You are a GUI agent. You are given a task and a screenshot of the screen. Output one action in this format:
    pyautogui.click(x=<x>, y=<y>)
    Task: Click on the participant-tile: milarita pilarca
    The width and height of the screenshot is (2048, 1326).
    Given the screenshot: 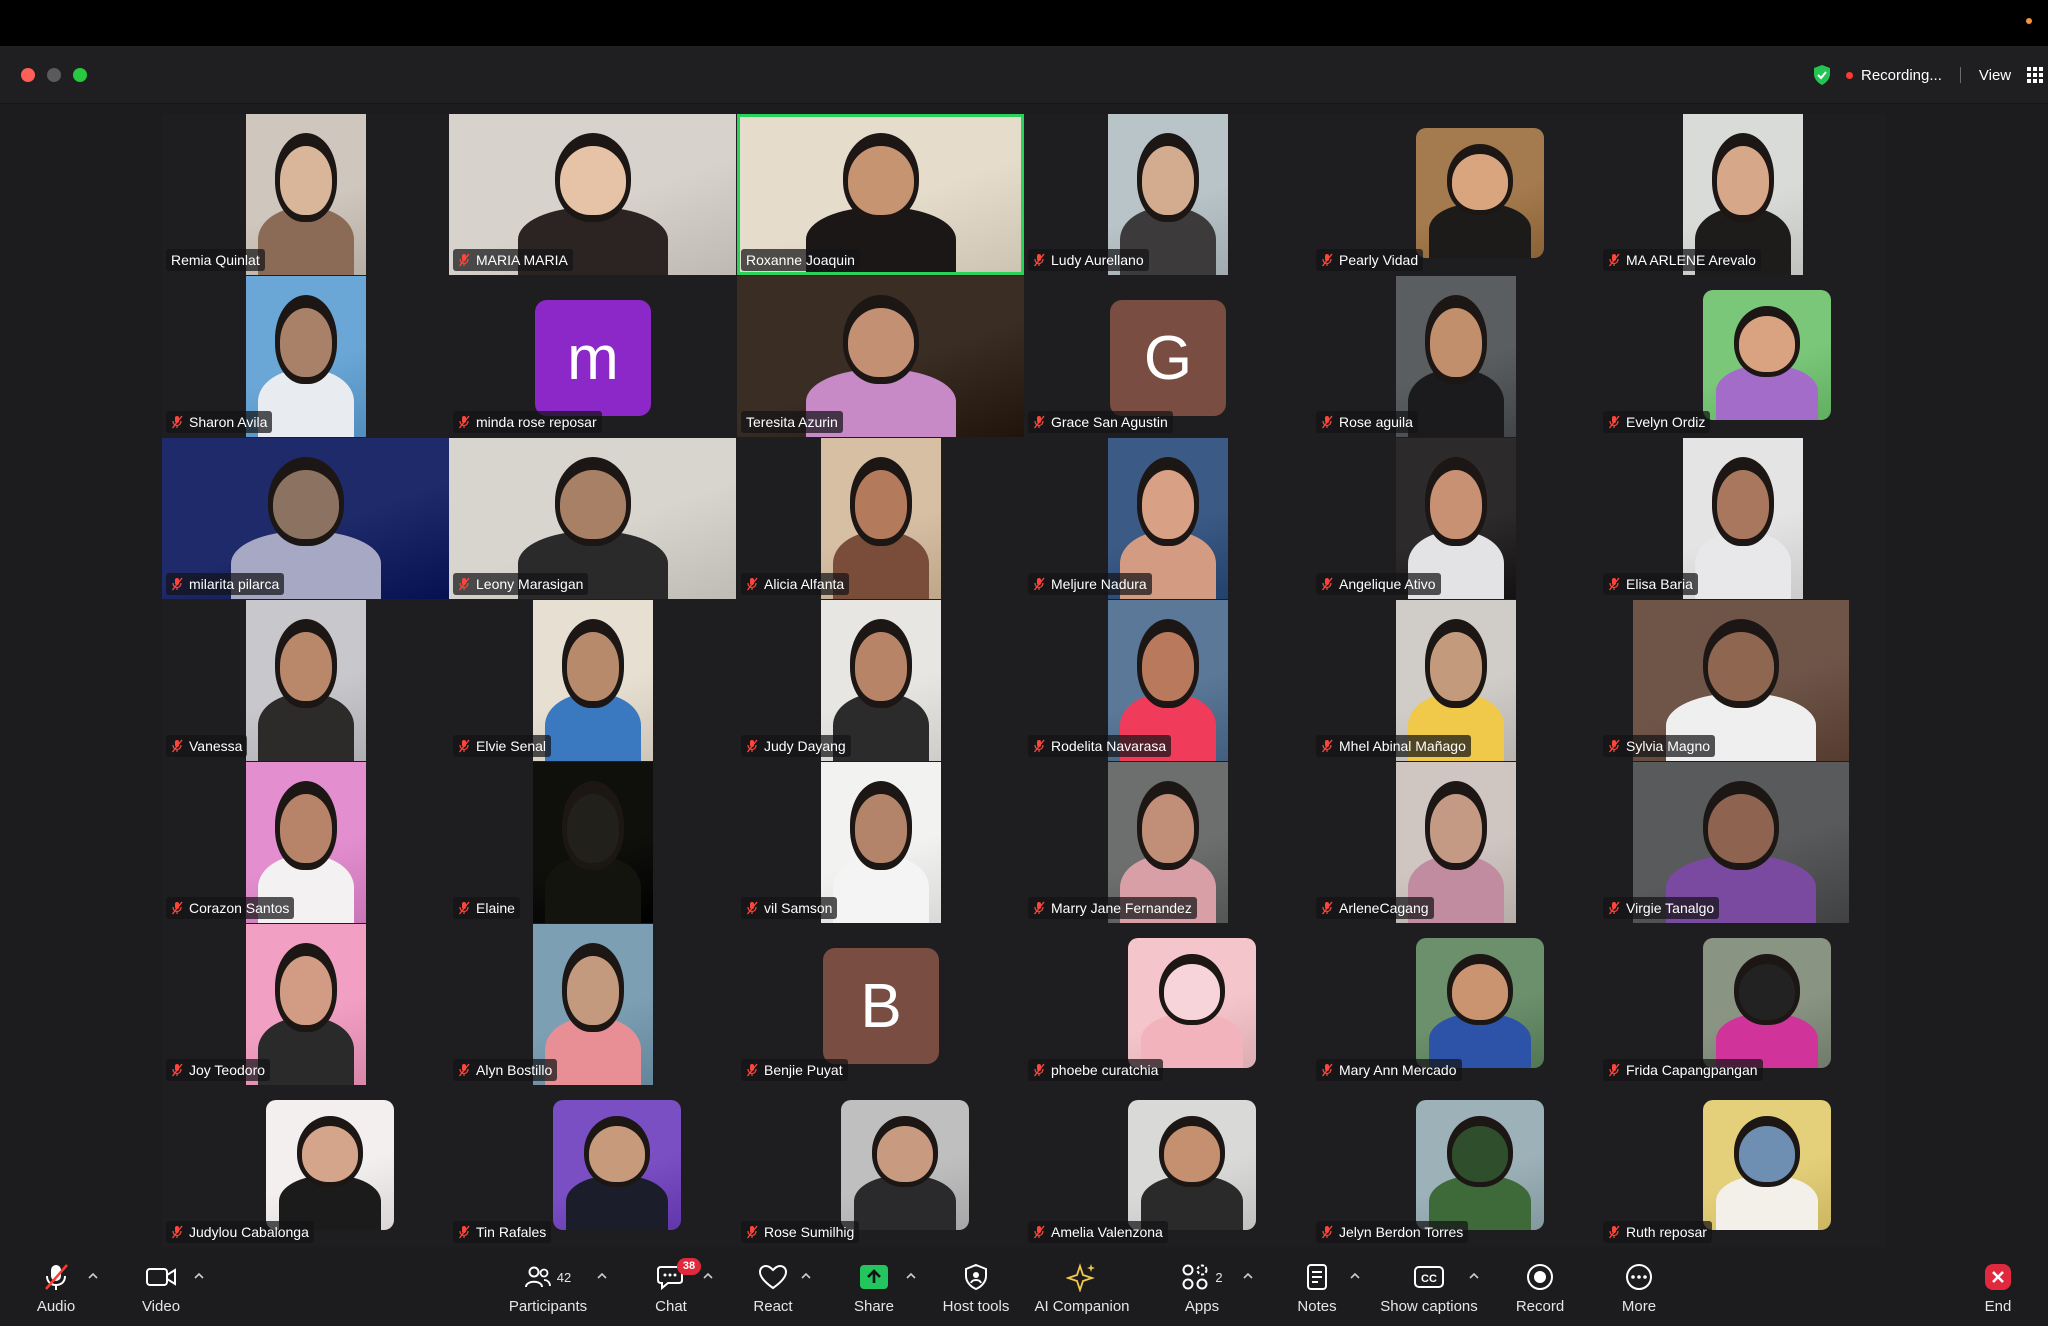 What is the action you would take?
    pyautogui.click(x=305, y=518)
    